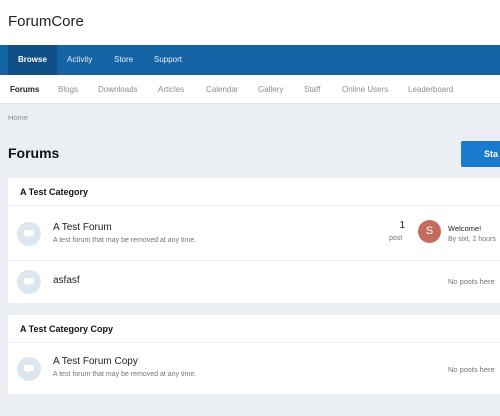 This screenshot has height=416, width=500. I want to click on subnav-calendar: Calendar, so click(222, 89).